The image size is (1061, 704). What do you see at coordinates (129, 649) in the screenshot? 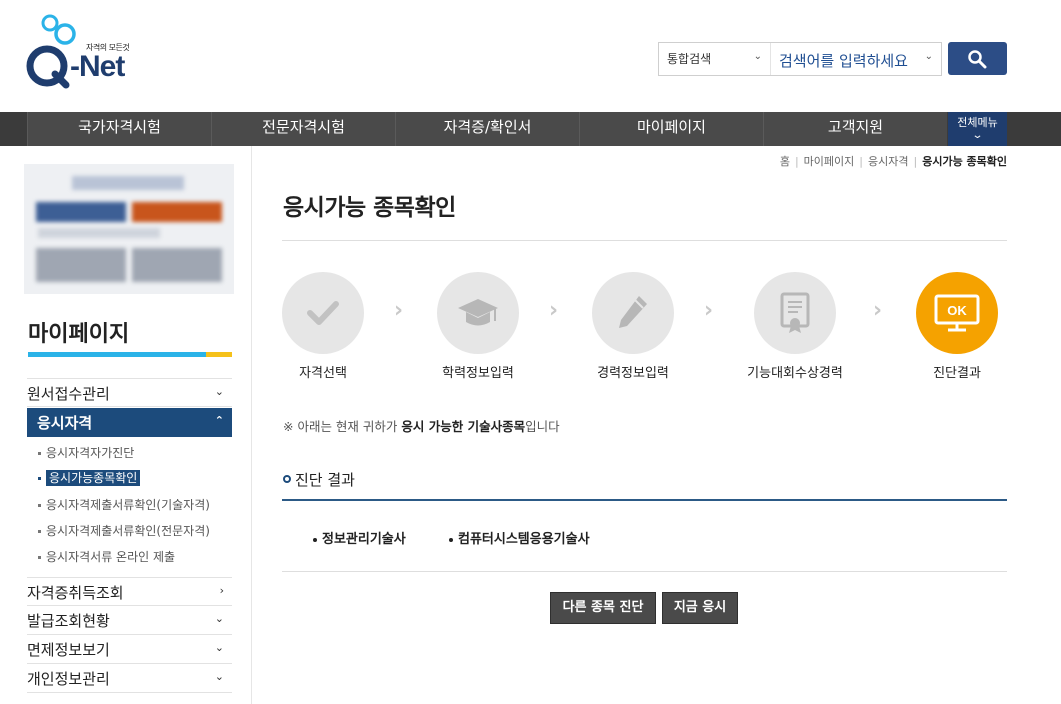
I see `sidebar-item-exemption-info: 면제정보보기 ⌄` at bounding box center [129, 649].